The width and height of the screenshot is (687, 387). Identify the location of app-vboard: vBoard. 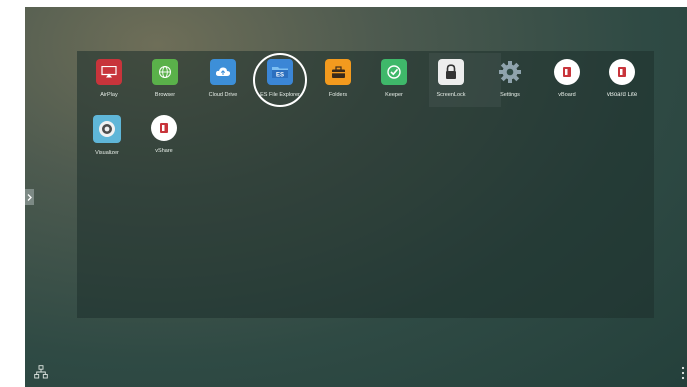
(567, 84).